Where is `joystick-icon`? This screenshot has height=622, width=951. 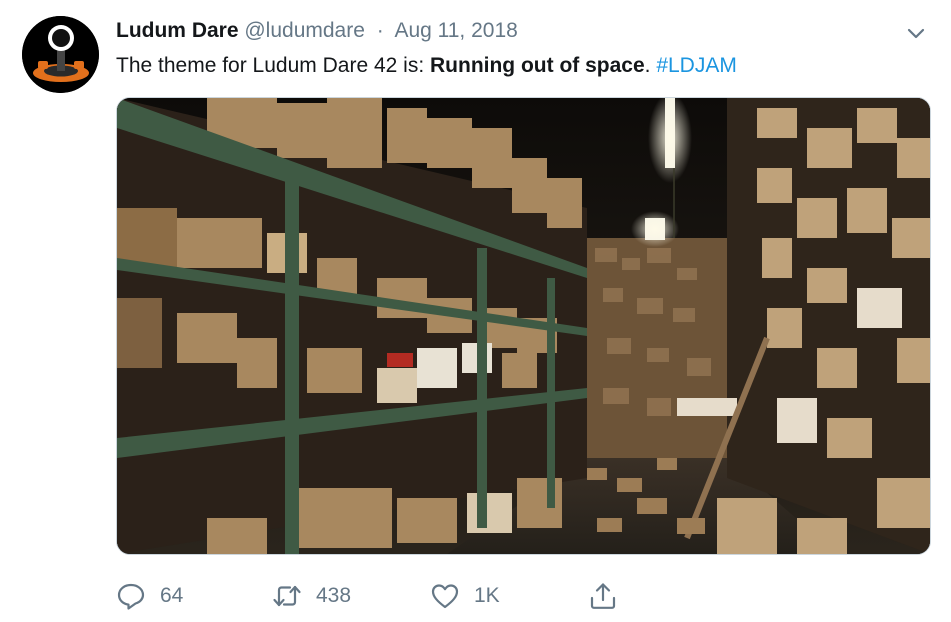
joystick-icon is located at coordinates (60, 54).